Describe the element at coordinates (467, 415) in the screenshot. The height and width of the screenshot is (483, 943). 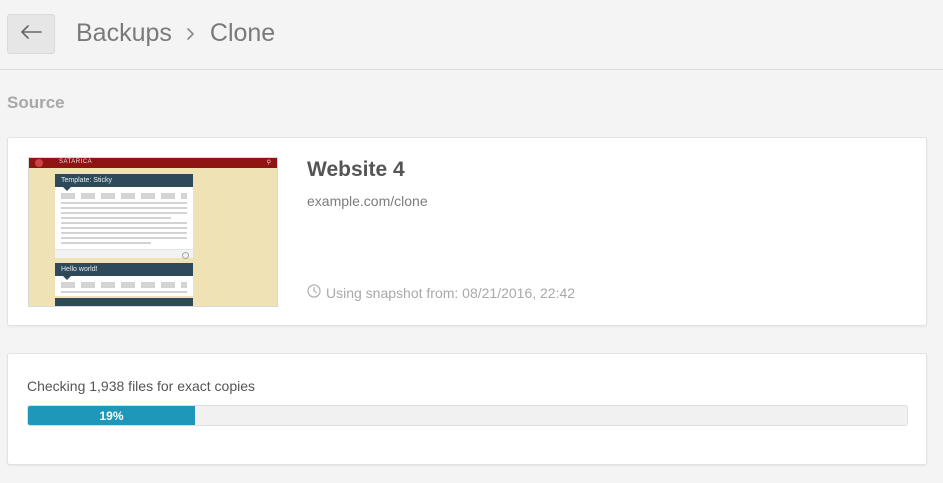
I see `progress-bar: 19%` at that location.